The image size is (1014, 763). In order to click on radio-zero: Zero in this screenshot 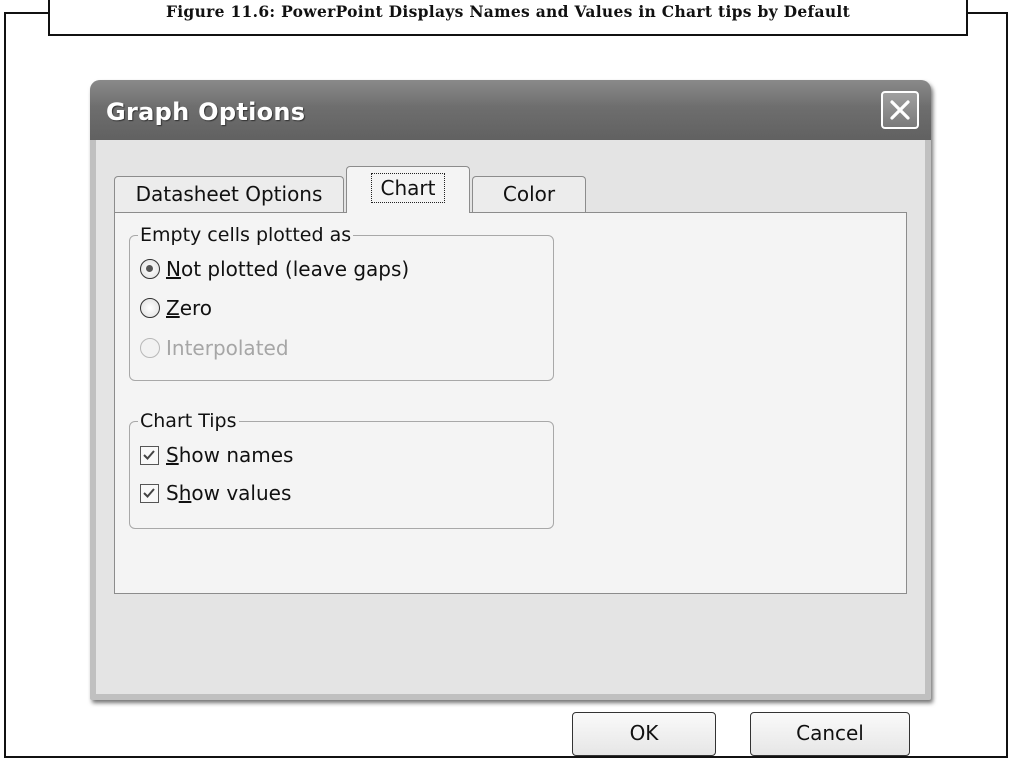, I will do `click(176, 308)`.